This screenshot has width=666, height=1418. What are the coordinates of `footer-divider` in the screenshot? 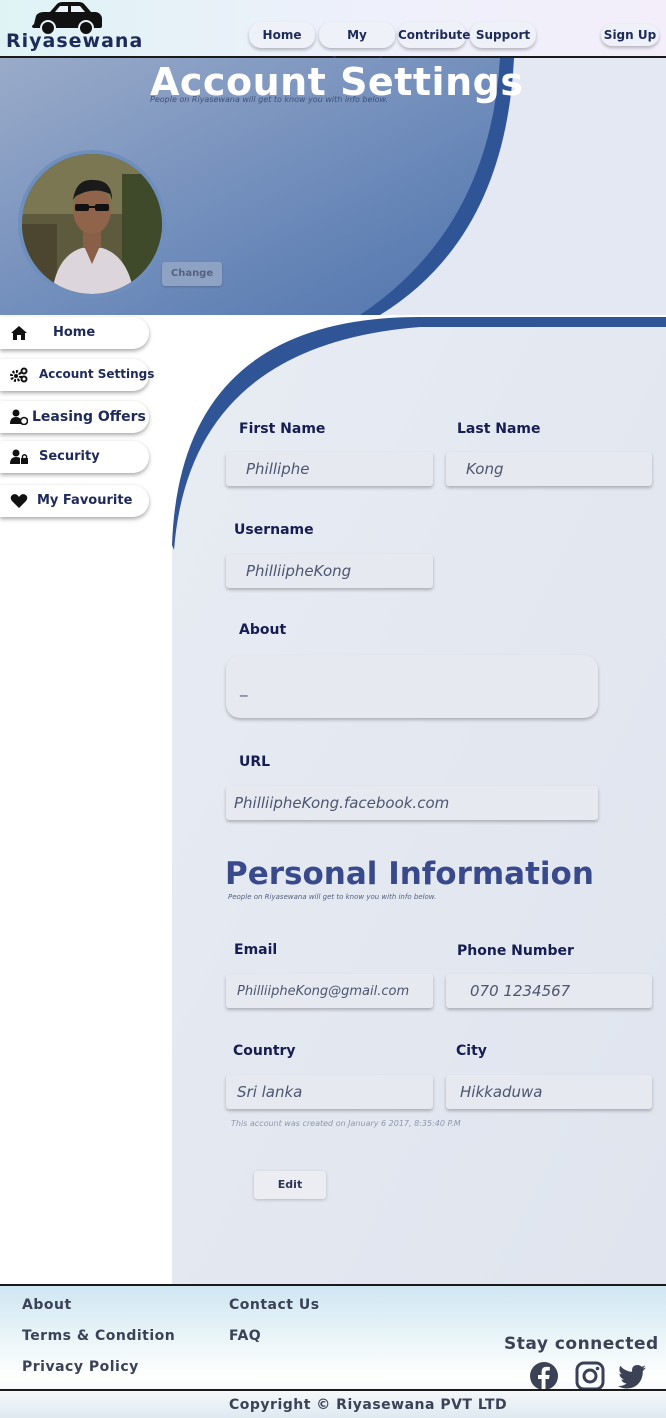 It's located at (333, 1390).